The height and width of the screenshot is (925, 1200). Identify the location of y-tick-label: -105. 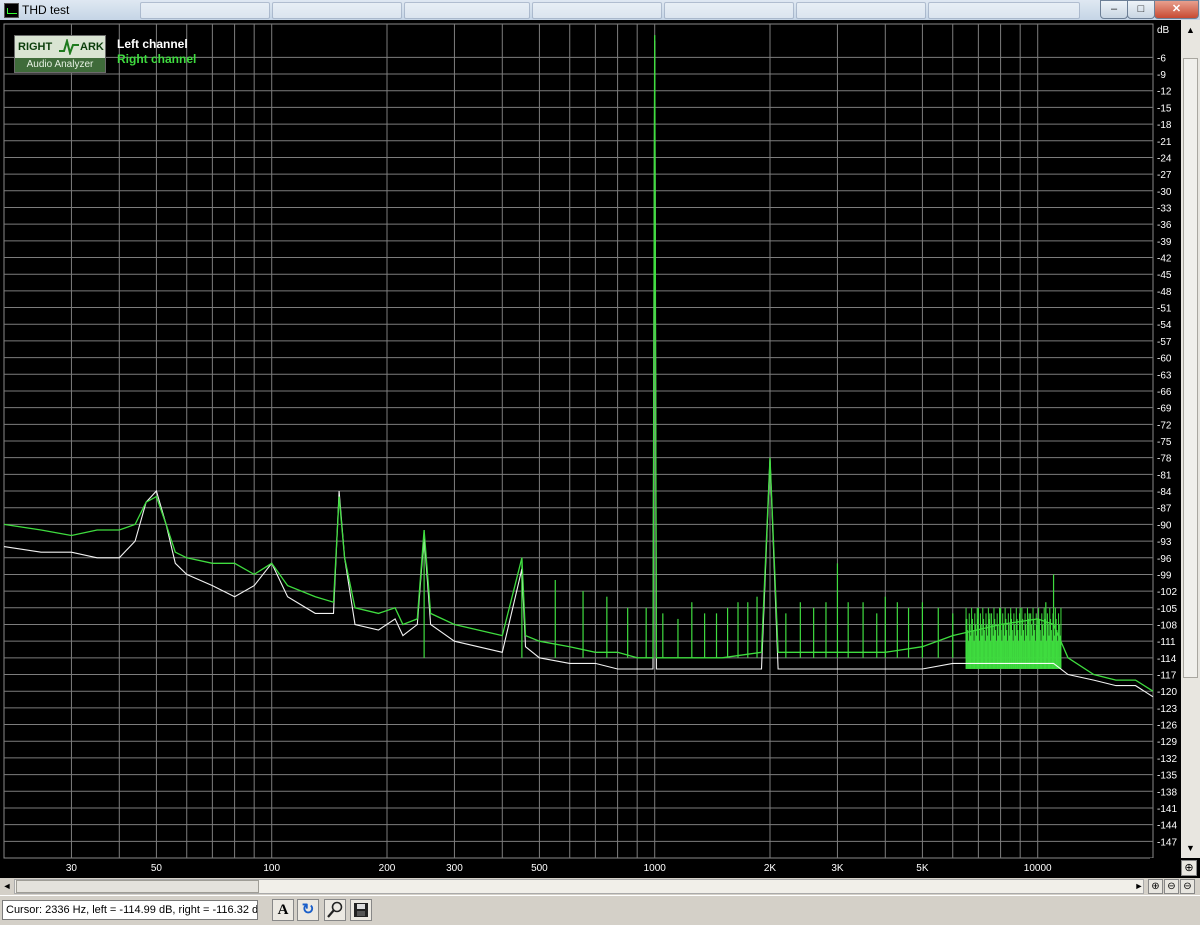
(1167, 609).